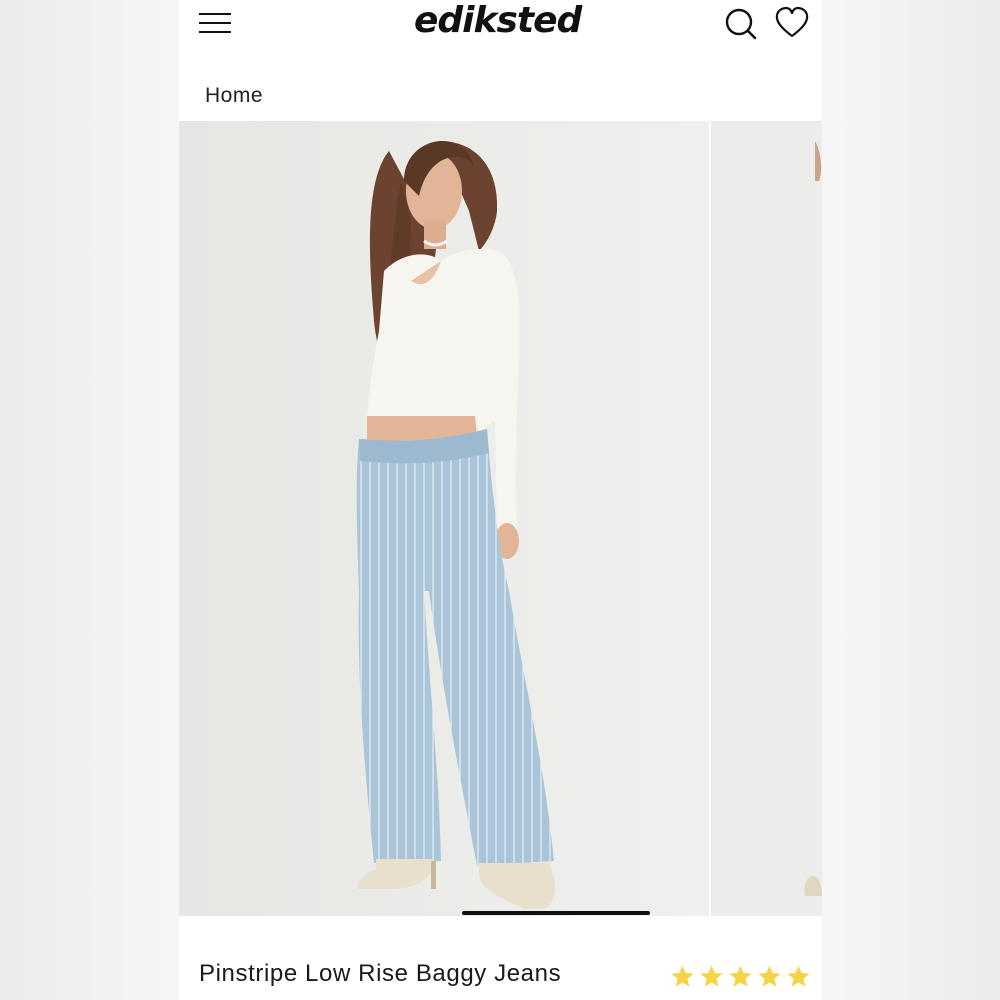 The width and height of the screenshot is (1000, 1000). Describe the element at coordinates (234, 96) in the screenshot. I see `breadcrumb-home: Home` at that location.